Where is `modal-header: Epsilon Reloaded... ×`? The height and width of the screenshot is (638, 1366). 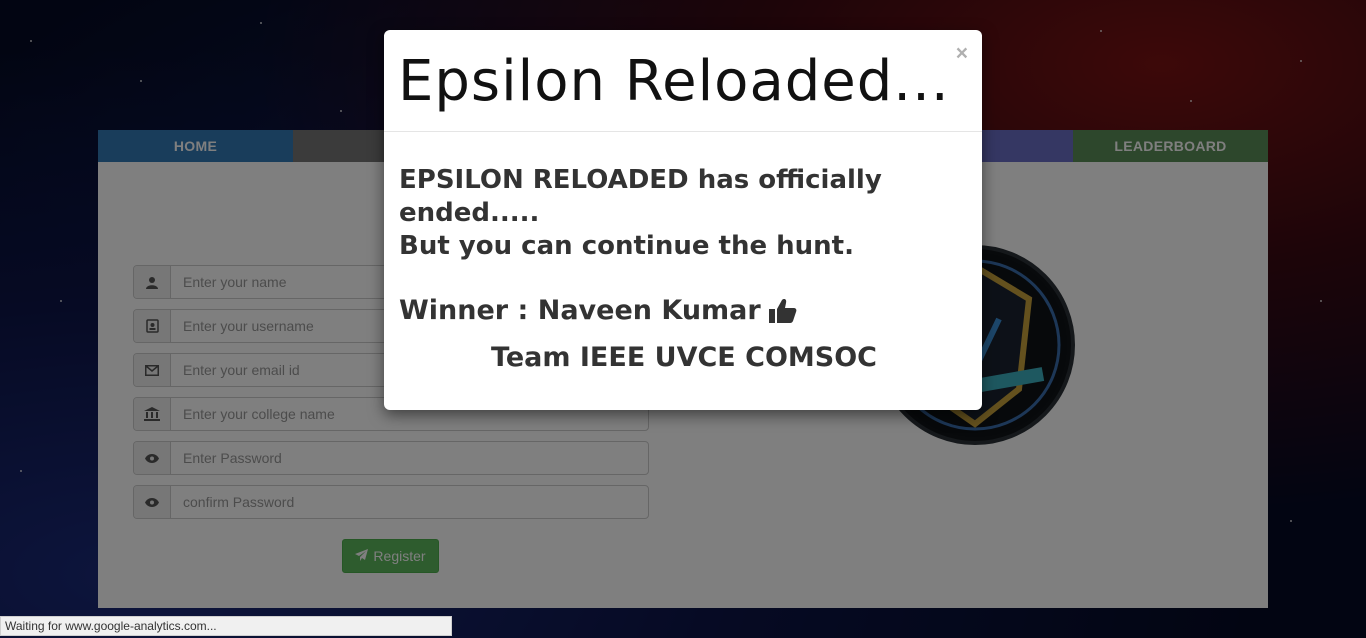
modal-header: Epsilon Reloaded... × is located at coordinates (683, 81).